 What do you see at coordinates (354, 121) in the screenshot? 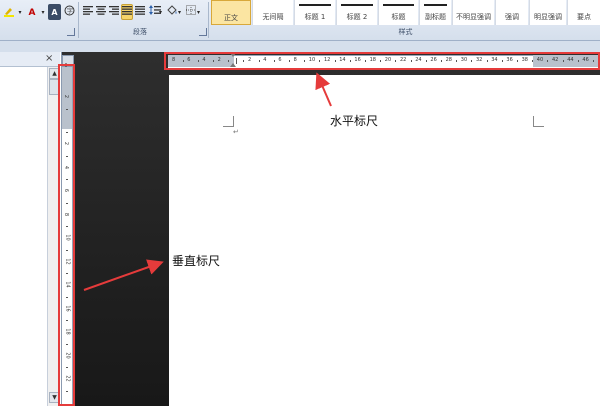
I see `horizontal-ruler-annotation: 水平标尺` at bounding box center [354, 121].